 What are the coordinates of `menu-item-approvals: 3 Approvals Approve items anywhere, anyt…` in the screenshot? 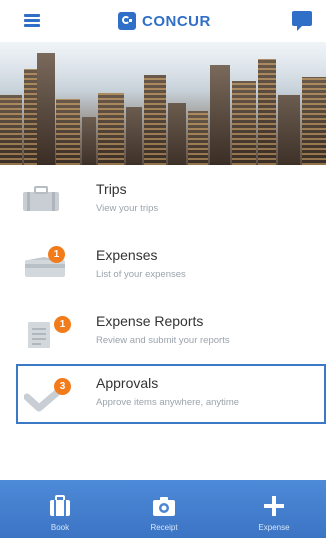 It's located at (171, 394).